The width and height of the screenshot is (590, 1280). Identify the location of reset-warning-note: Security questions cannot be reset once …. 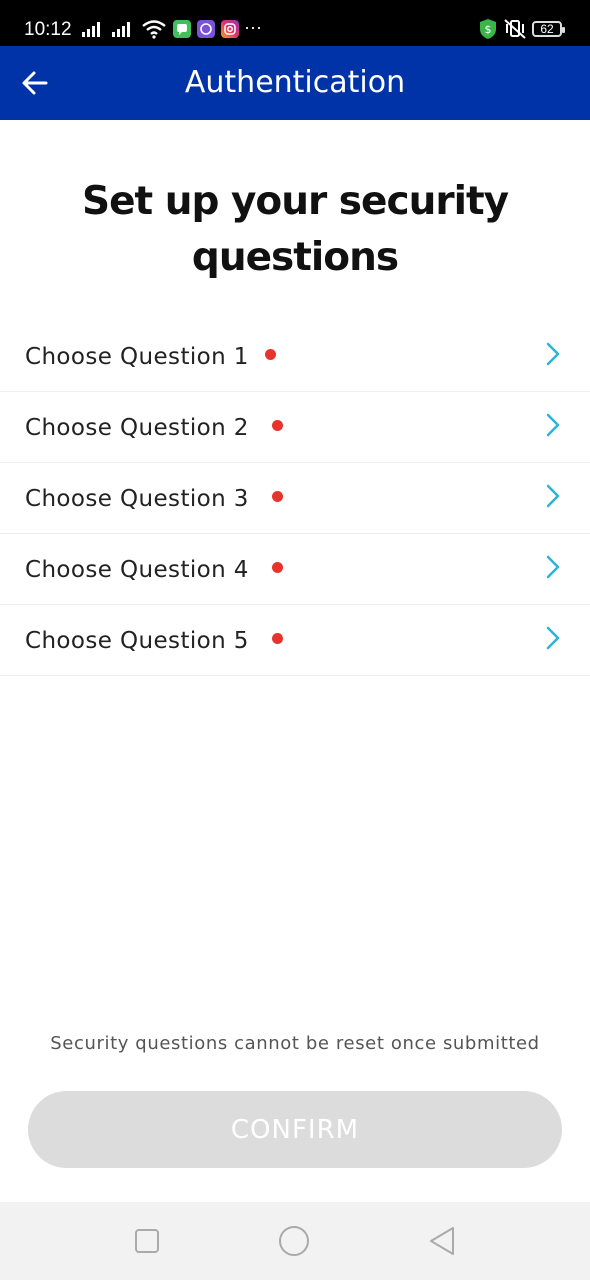
(295, 1043).